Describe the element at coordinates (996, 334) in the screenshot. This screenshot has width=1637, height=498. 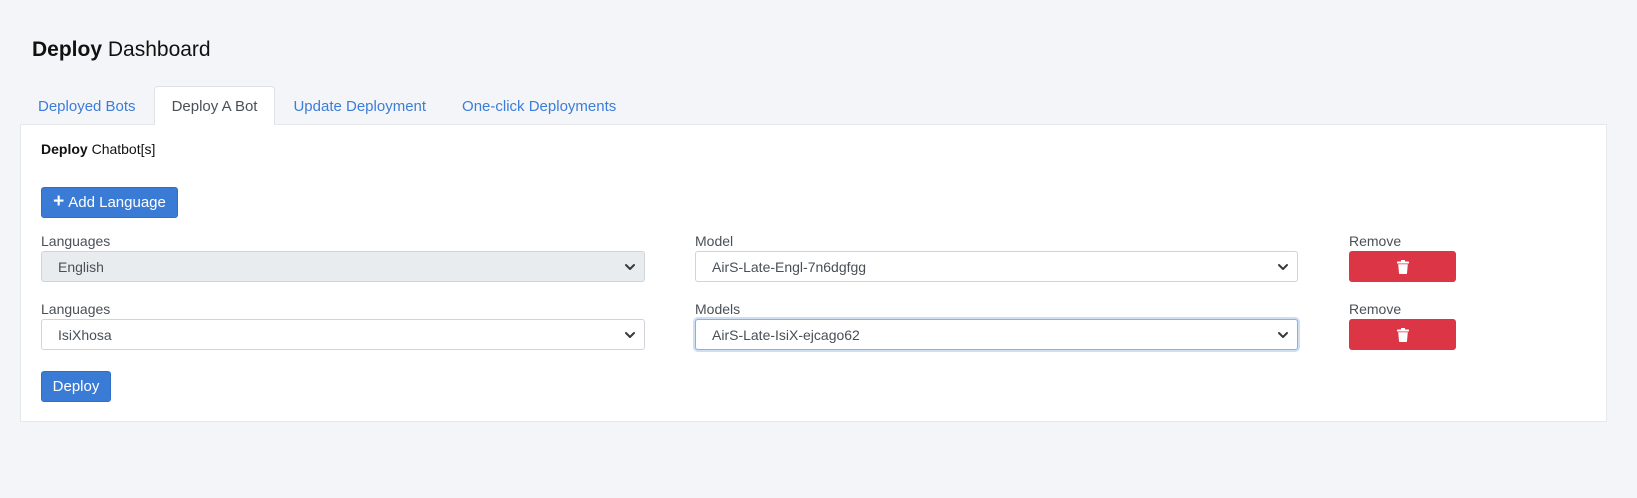
I see `model-select-2: AirS-Late-IsiX-ejcago62` at that location.